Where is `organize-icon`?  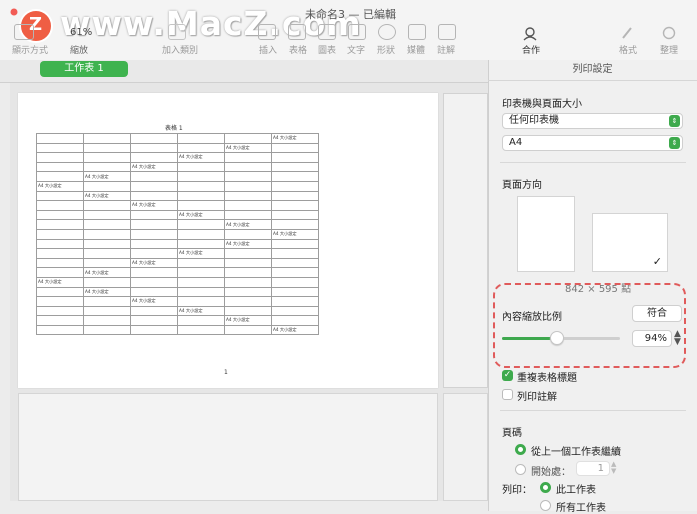
organize-icon is located at coordinates (669, 34).